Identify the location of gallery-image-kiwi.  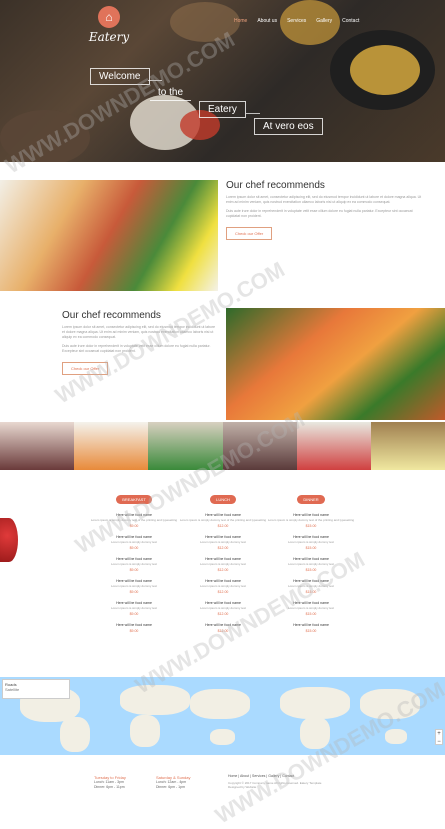
(407, 446).